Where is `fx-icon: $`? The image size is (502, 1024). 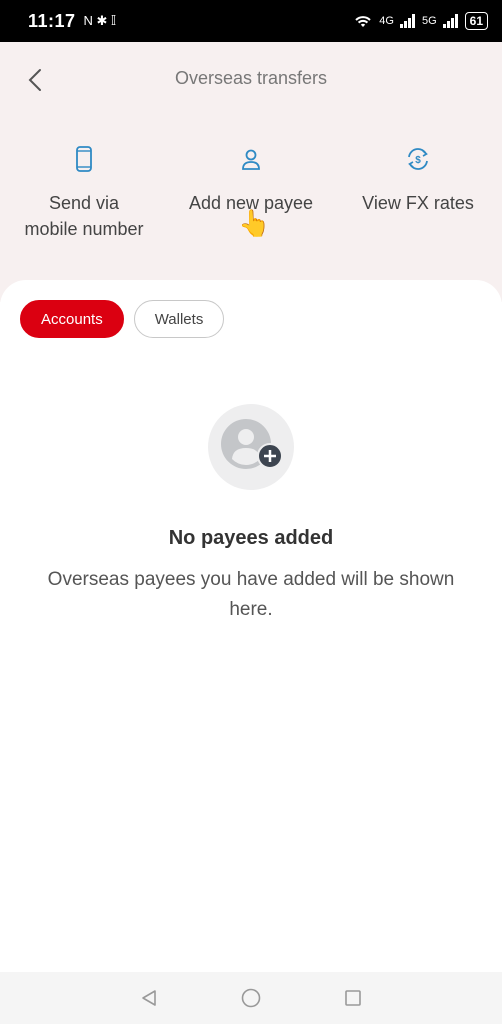 fx-icon: $ is located at coordinates (418, 159).